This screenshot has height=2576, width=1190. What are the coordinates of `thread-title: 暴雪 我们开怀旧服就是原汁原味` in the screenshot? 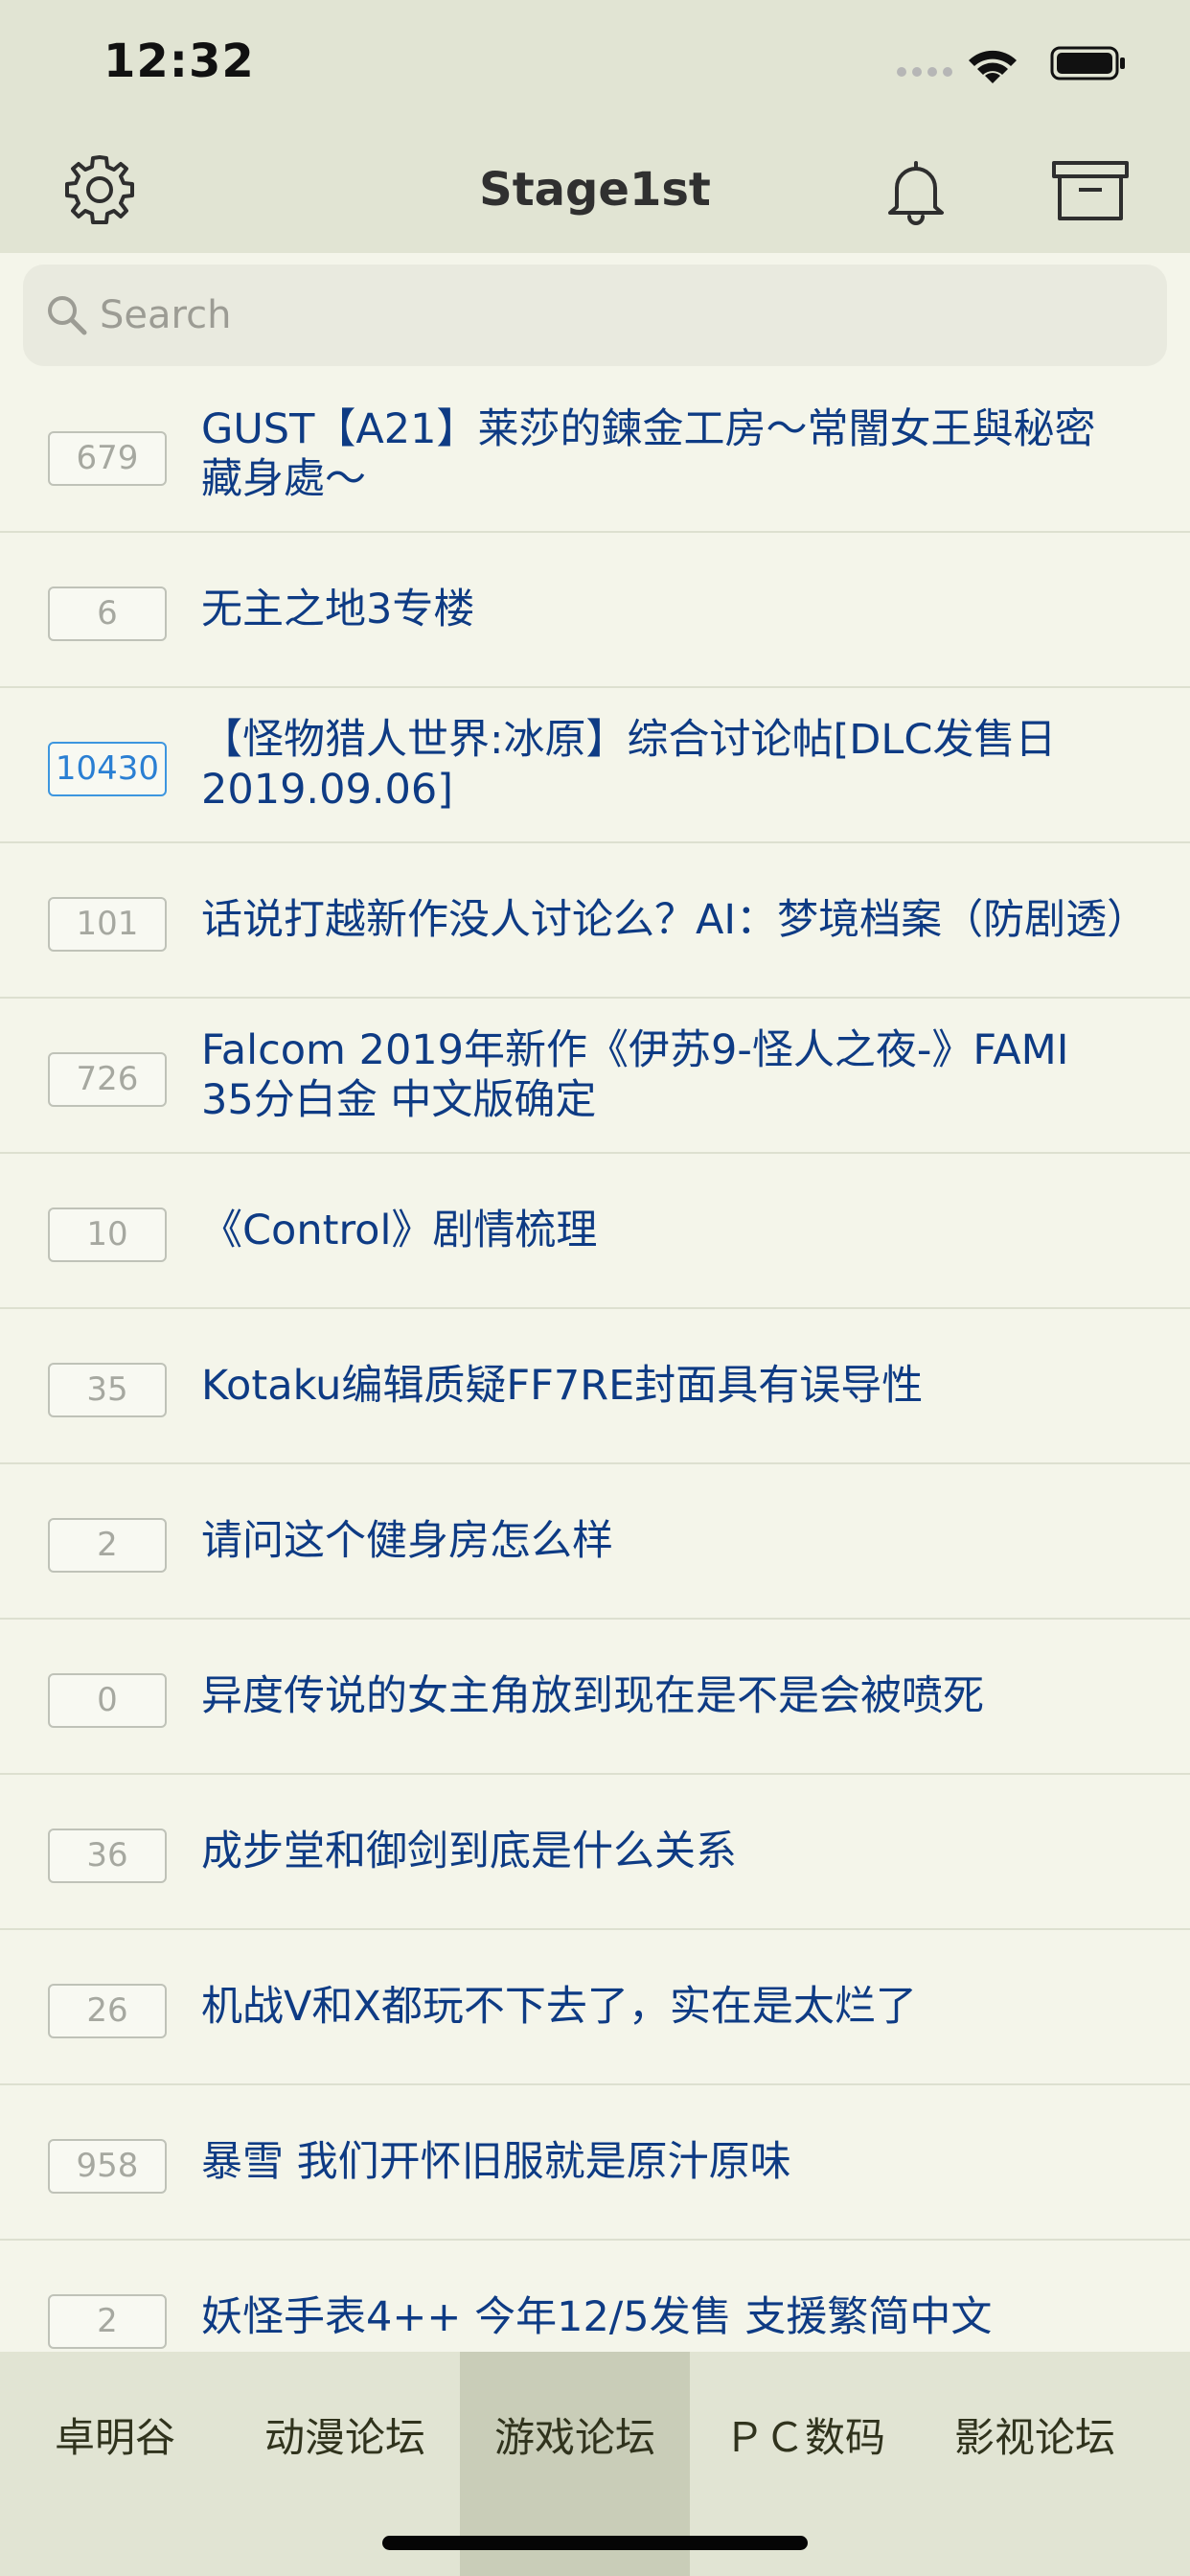 It's located at (496, 2162).